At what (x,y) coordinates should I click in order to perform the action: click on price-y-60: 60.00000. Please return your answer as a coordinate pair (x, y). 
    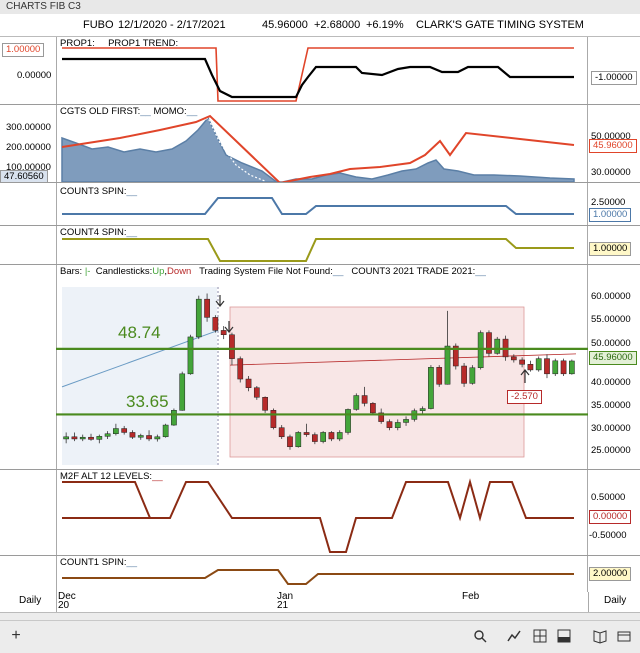
    Looking at the image, I should click on (611, 296).